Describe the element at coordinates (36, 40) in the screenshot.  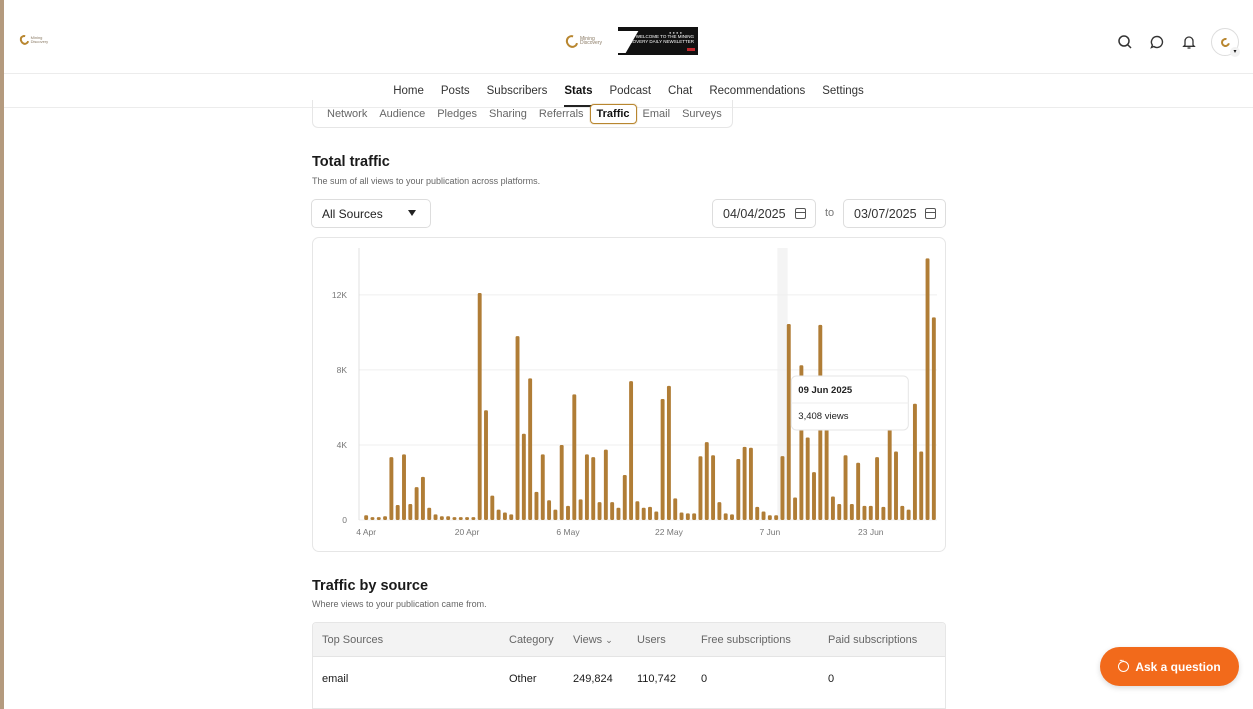
I see `publication-logo: Mining Discovery` at that location.